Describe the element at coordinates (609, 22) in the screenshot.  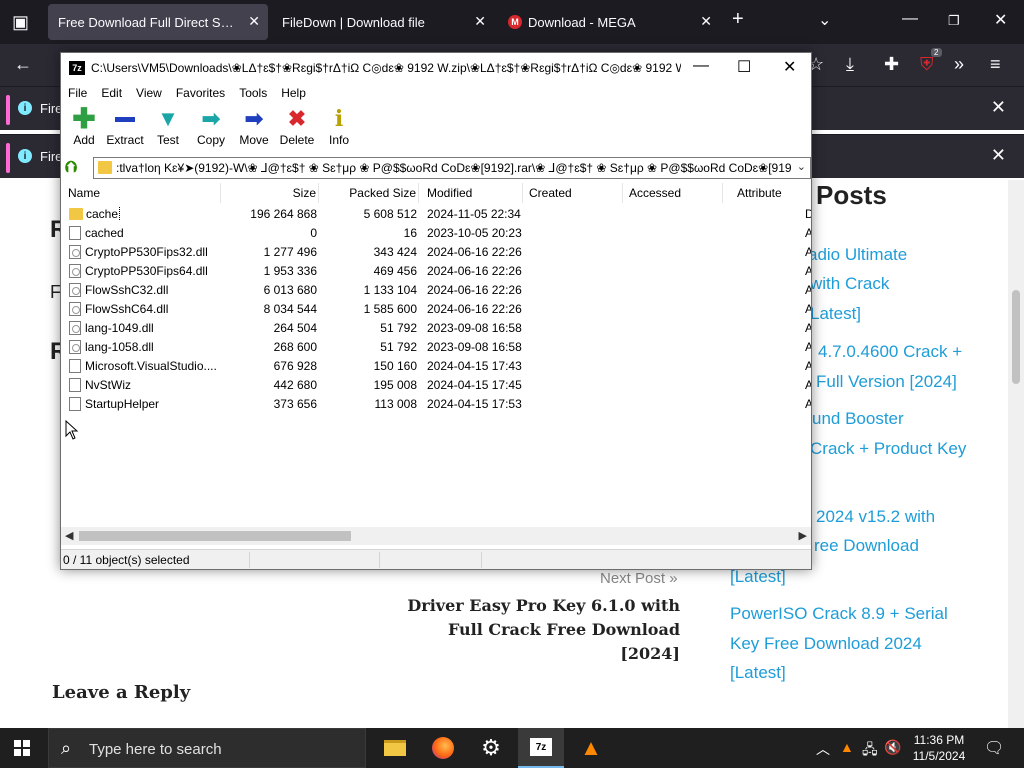
I see `tab-mega: M Download - MEGA ✕` at that location.